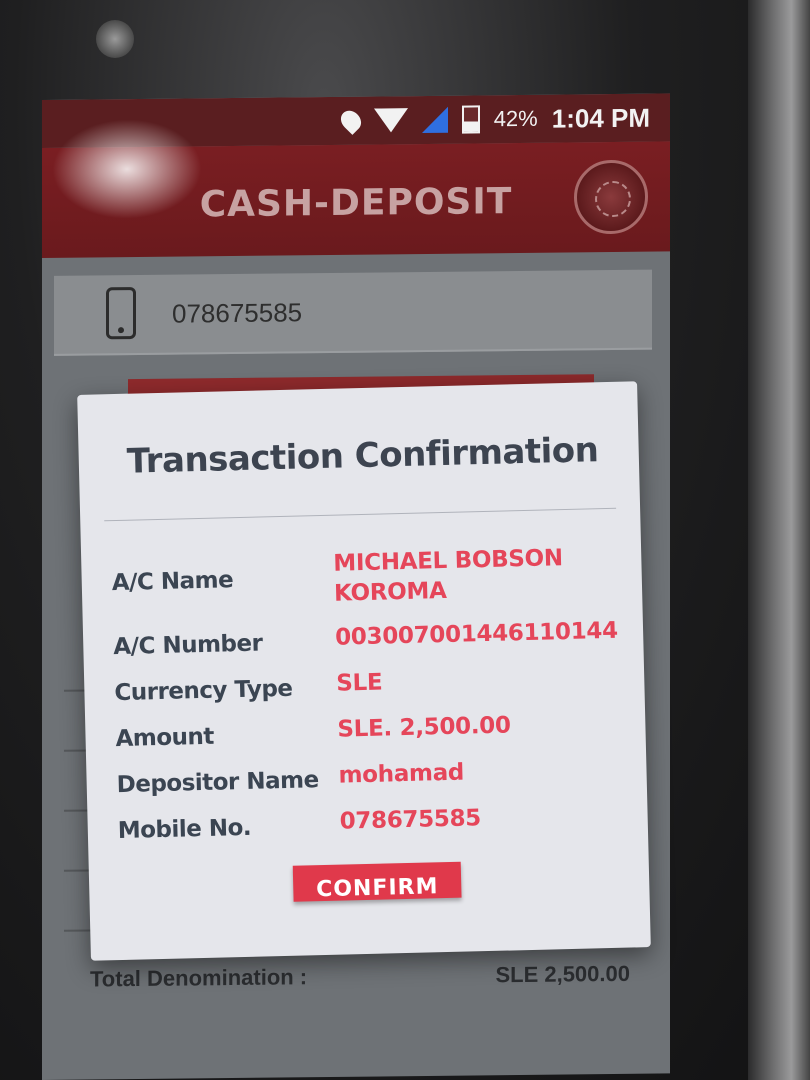 Image resolution: width=810 pixels, height=1080 pixels. Describe the element at coordinates (611, 197) in the screenshot. I see `bank-logo-icon` at that location.